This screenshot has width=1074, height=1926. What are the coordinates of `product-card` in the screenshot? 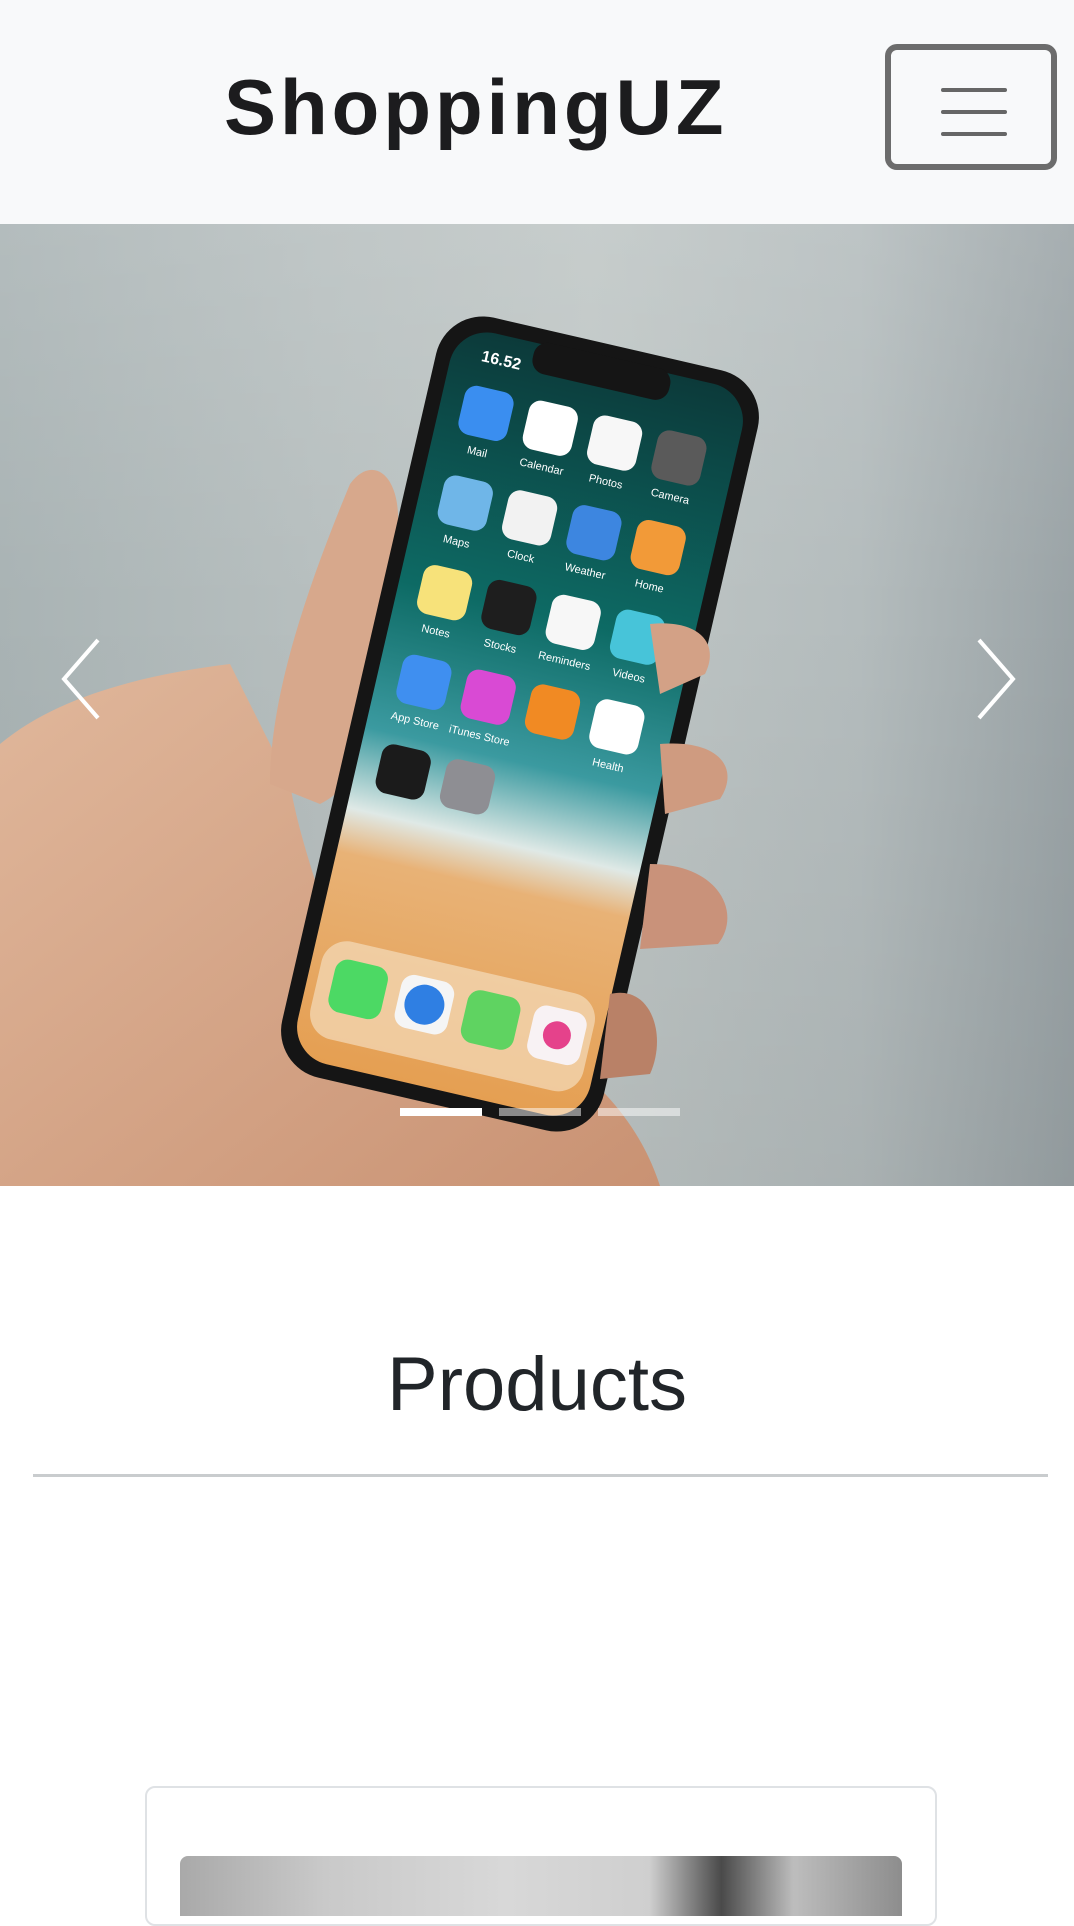 It's located at (541, 1856).